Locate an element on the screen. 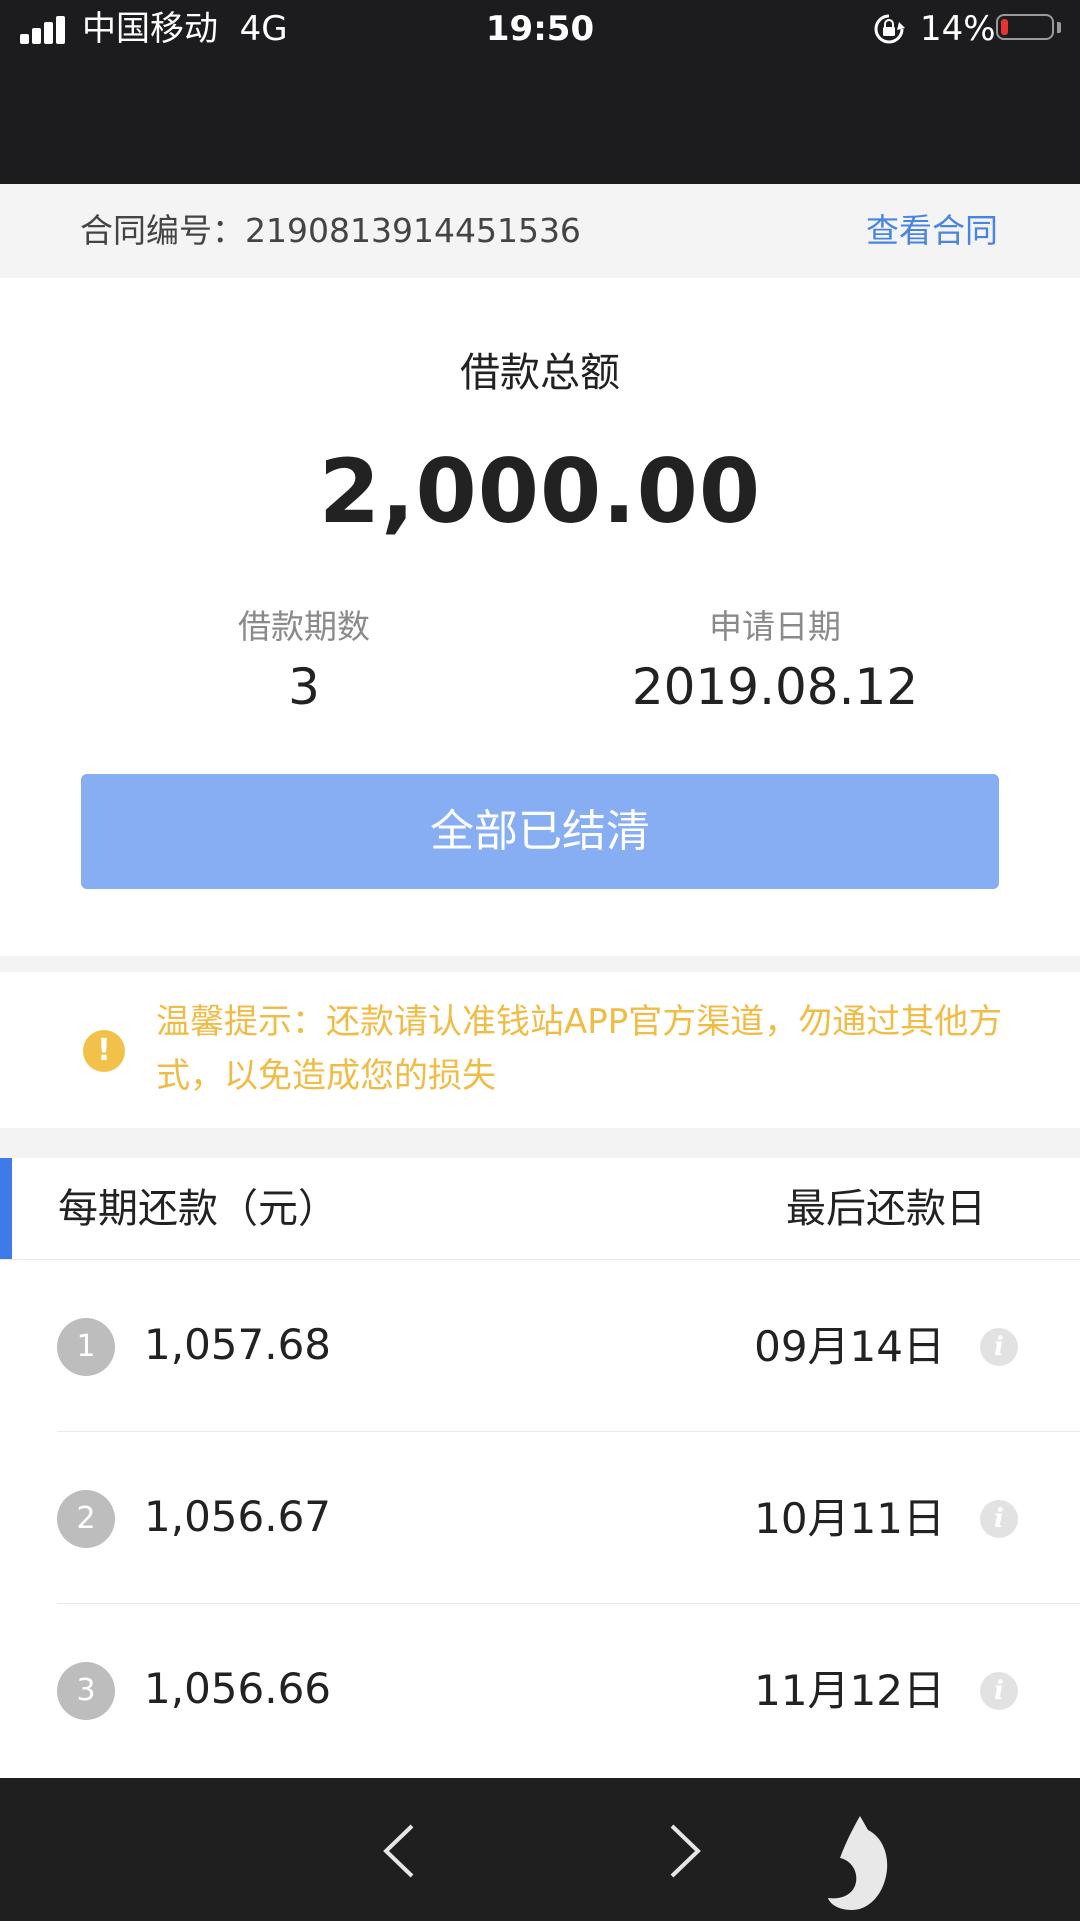  view-contract-link: 查看合同 is located at coordinates (932, 231).